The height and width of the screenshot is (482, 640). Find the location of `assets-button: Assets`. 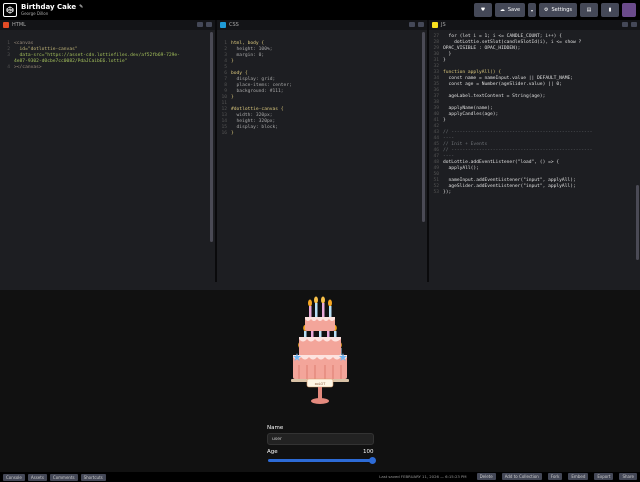

assets-button: Assets is located at coordinates (37, 477).